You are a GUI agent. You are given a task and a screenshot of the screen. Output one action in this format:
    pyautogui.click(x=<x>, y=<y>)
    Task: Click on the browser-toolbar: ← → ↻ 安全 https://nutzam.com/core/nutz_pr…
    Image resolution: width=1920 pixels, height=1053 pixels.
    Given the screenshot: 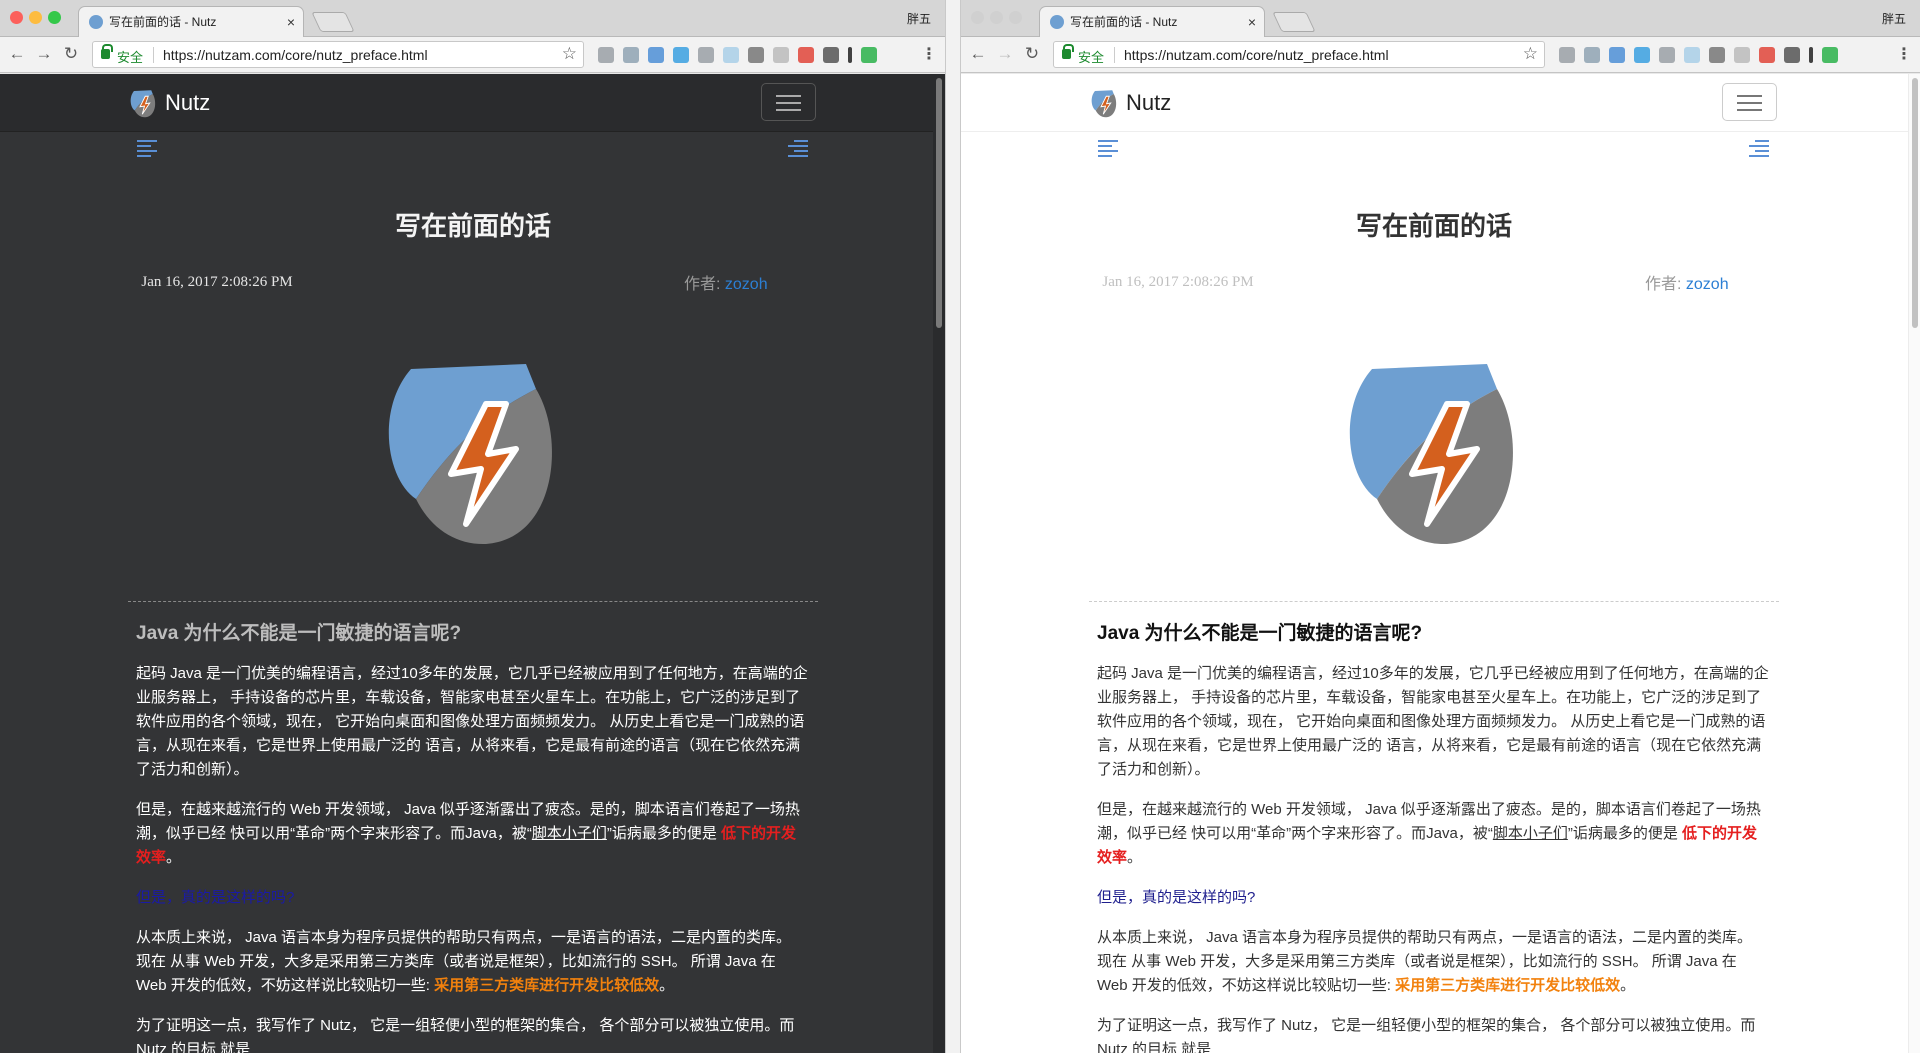 What is the action you would take?
    pyautogui.click(x=1440, y=55)
    